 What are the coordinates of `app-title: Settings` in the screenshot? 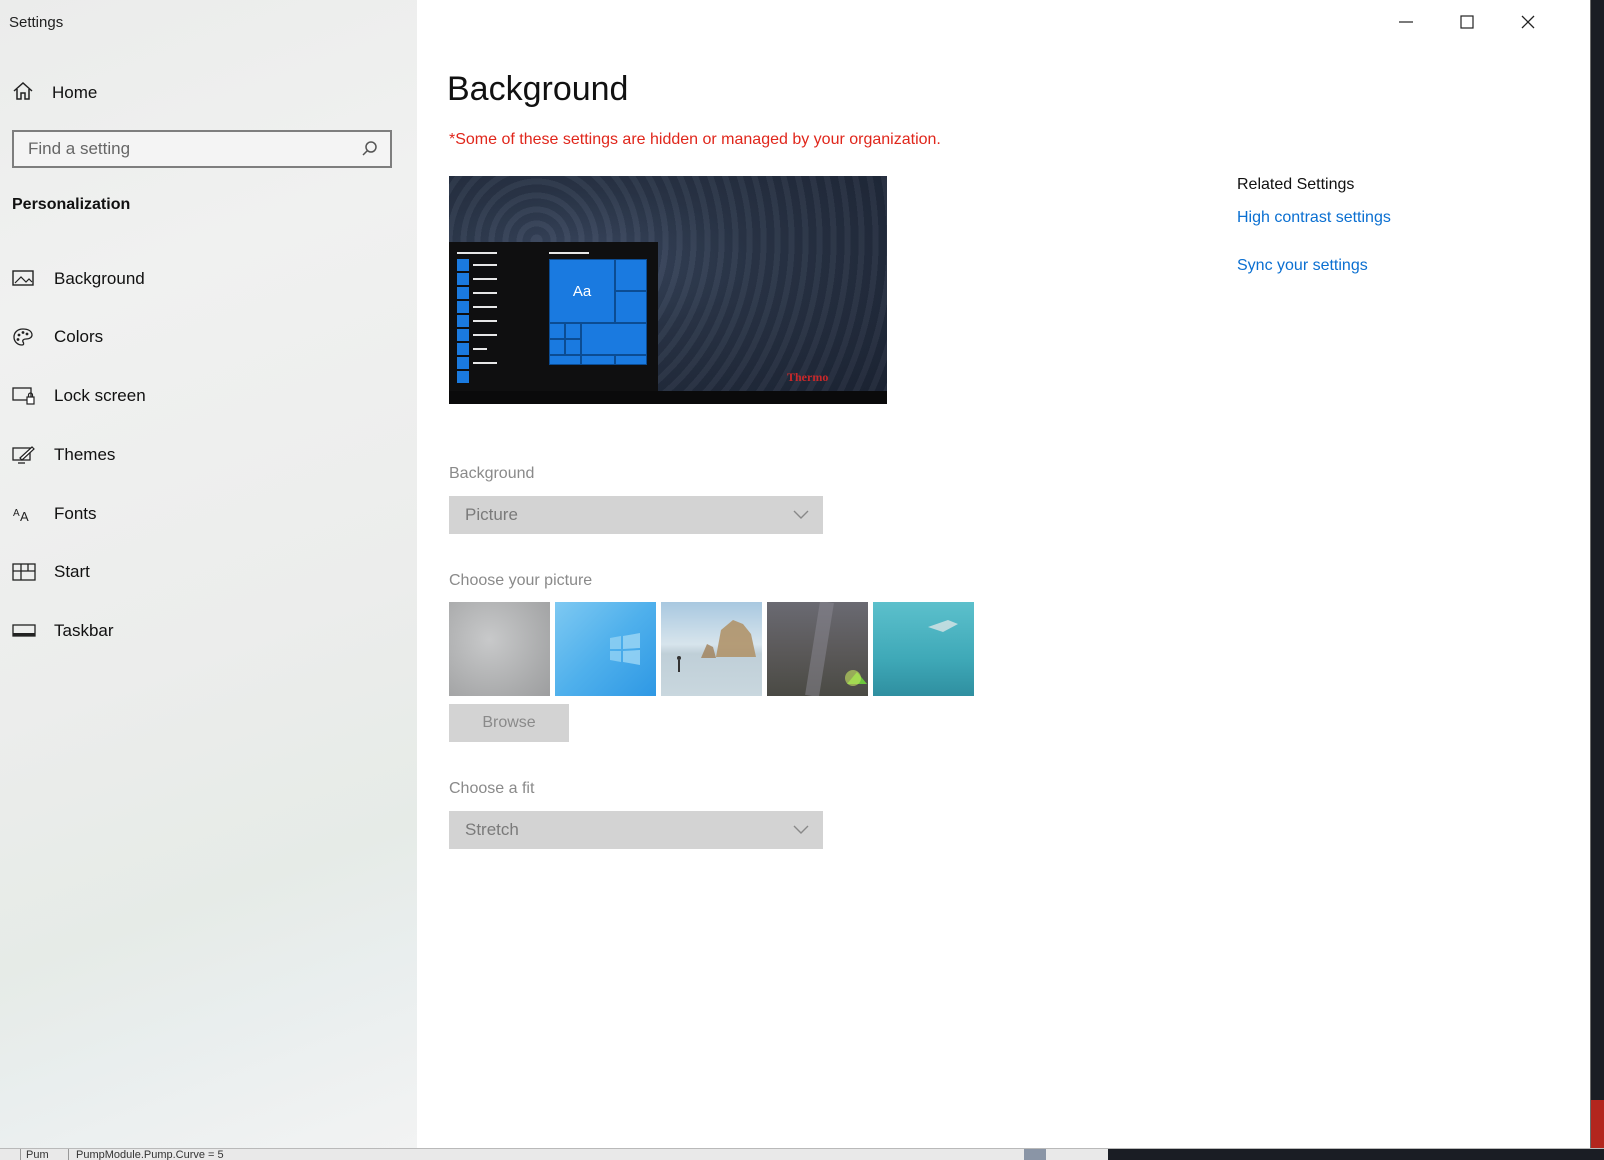 It's located at (36, 22).